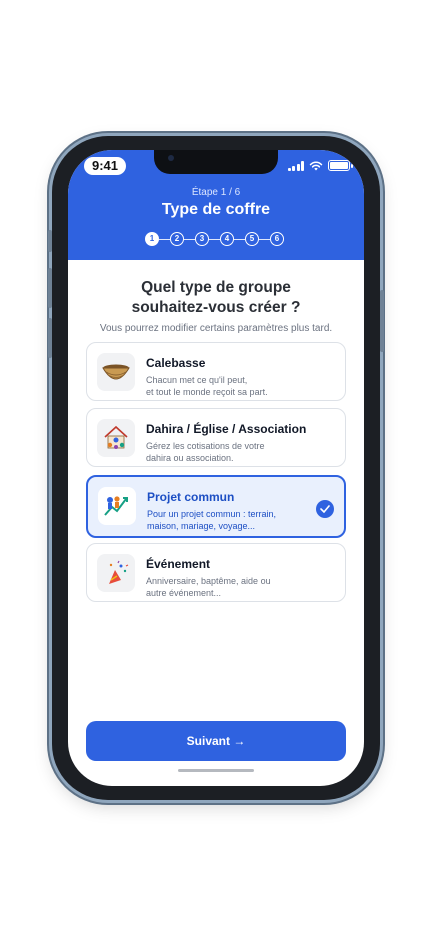 The image size is (432, 934). I want to click on step-4: 4, so click(227, 239).